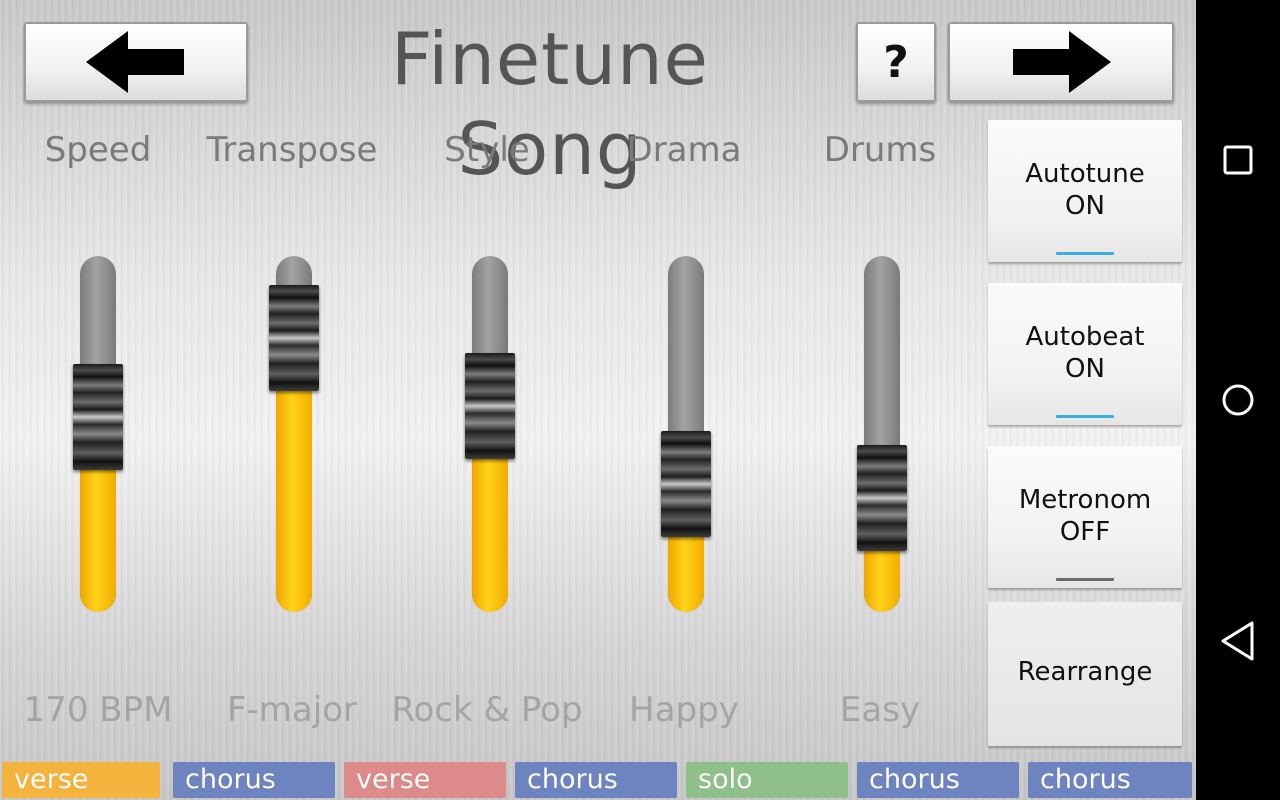 The image size is (1280, 800). What do you see at coordinates (880, 150) in the screenshot?
I see `drums-label: Drums` at bounding box center [880, 150].